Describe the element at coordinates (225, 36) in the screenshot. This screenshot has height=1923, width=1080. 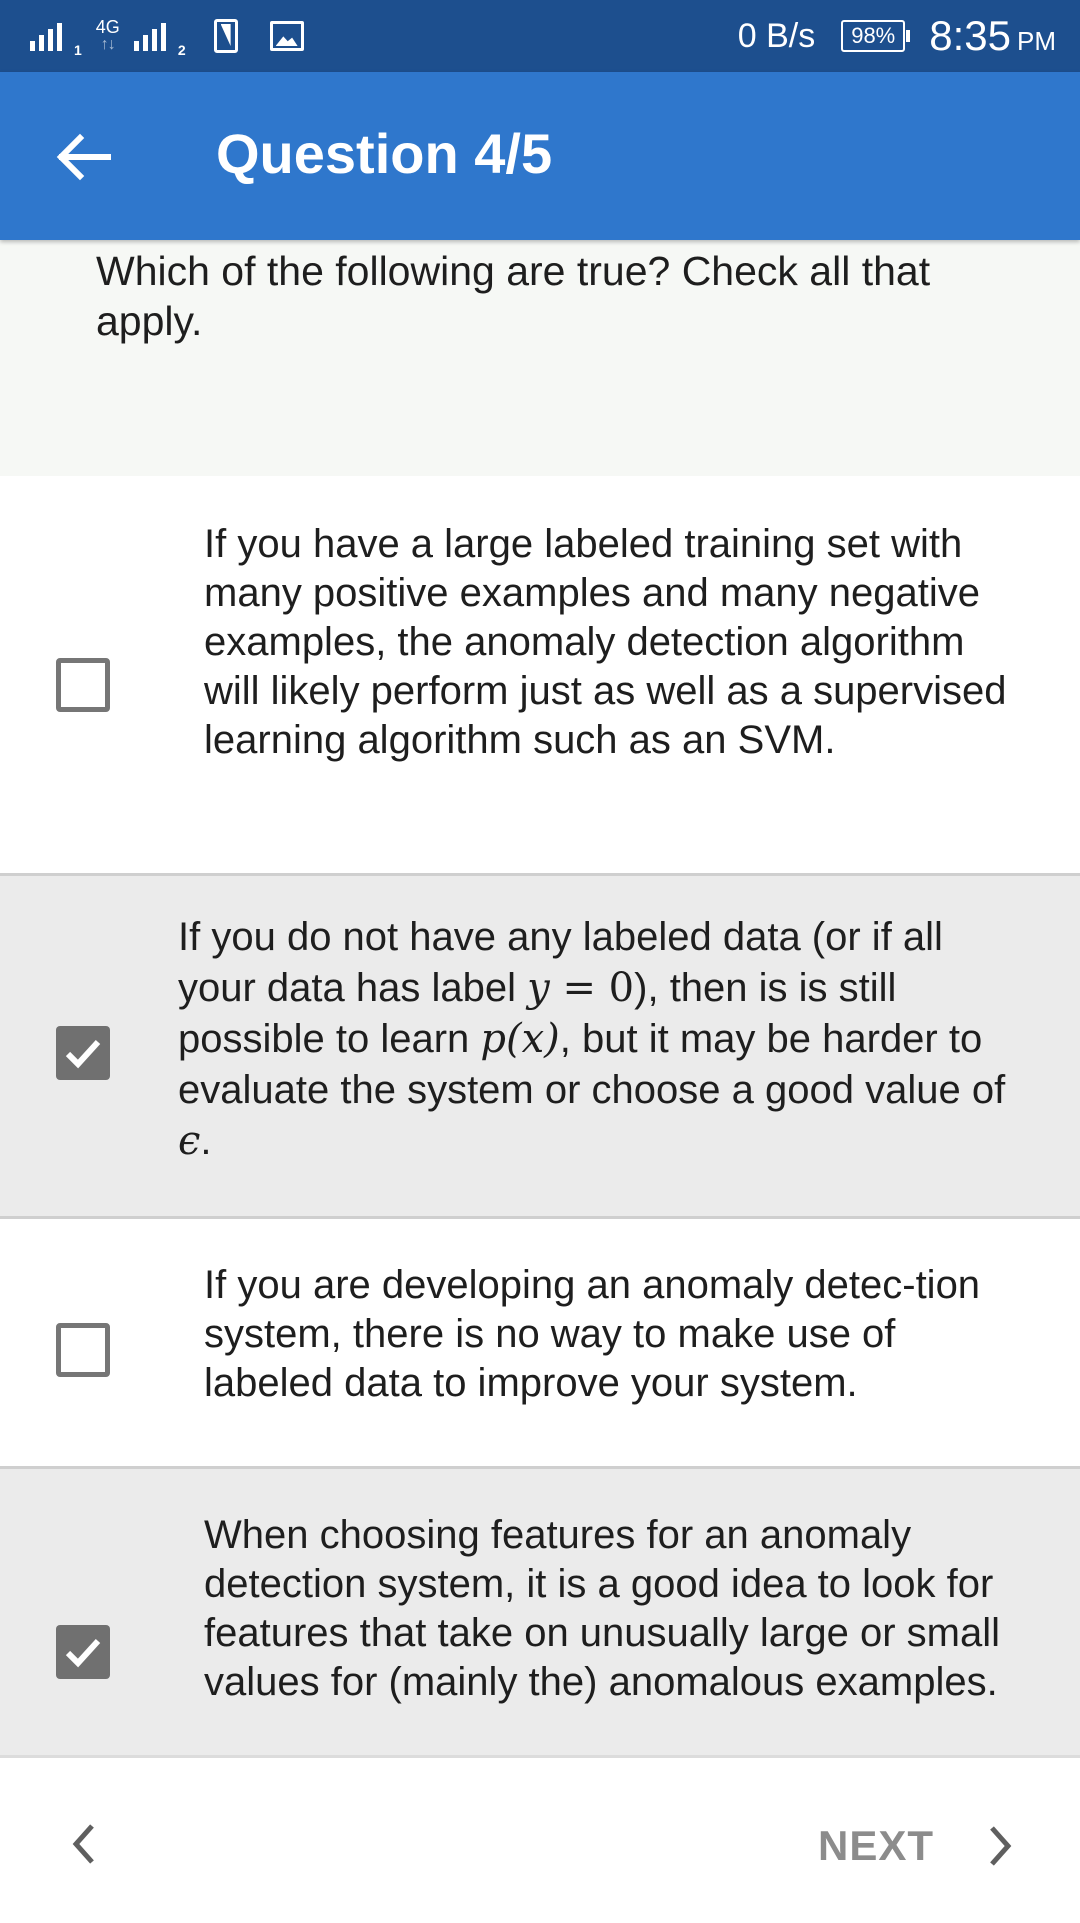
I see `sd-card-icon` at that location.